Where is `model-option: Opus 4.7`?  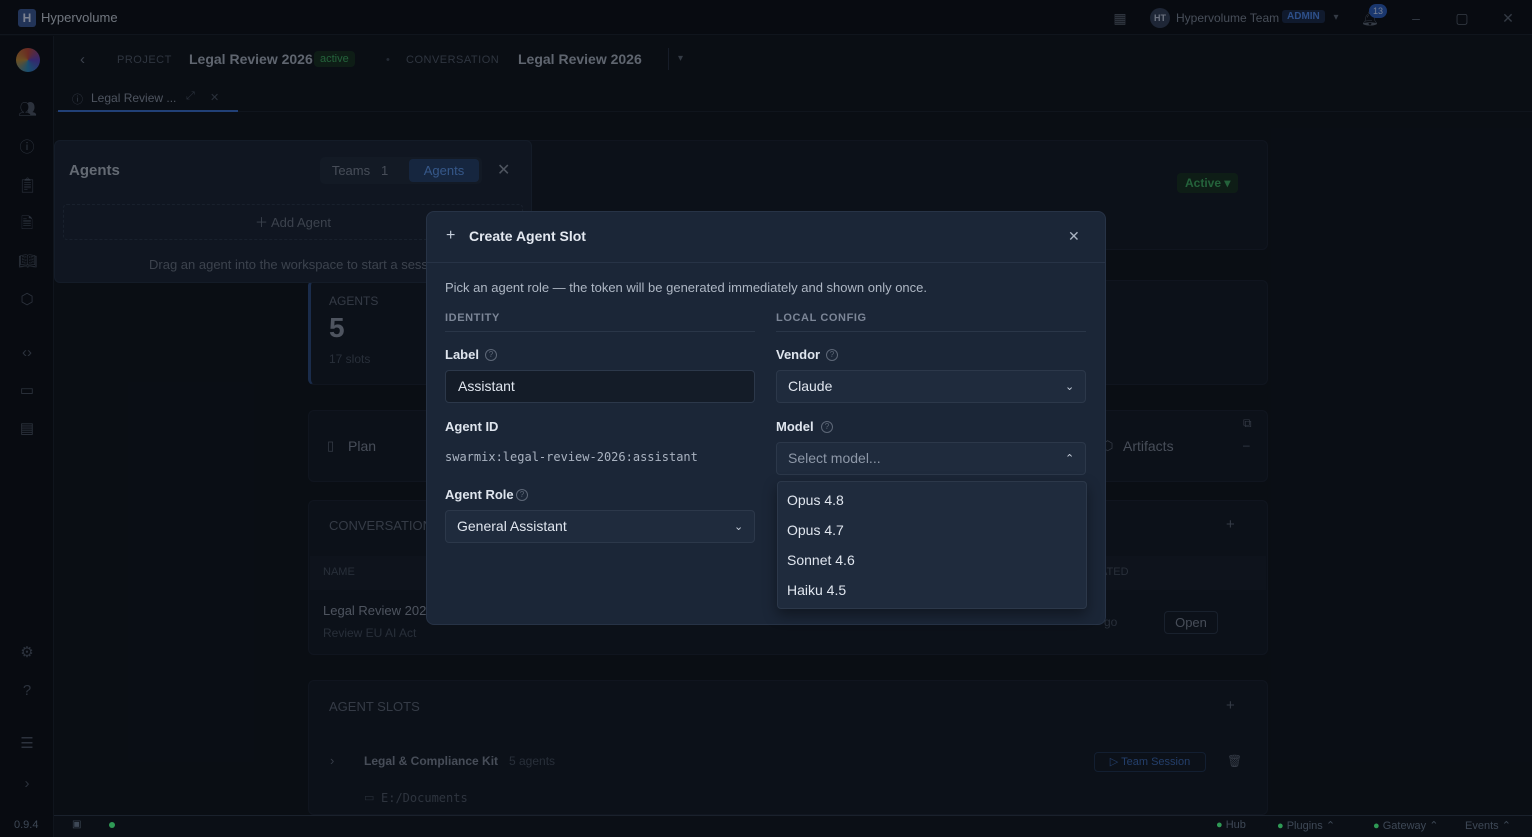
model-option: Opus 4.7 is located at coordinates (815, 530).